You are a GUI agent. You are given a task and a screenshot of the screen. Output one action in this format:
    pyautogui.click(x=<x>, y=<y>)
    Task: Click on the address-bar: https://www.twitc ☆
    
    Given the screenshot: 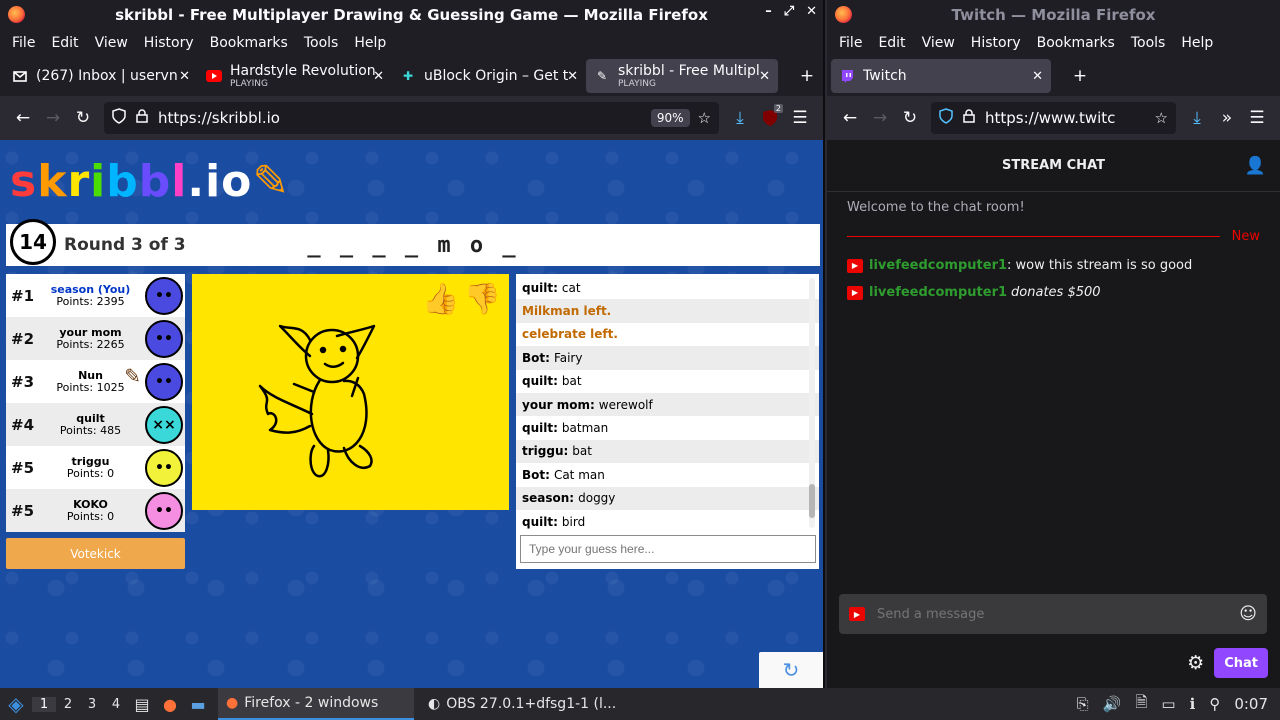 What is the action you would take?
    pyautogui.click(x=1053, y=118)
    